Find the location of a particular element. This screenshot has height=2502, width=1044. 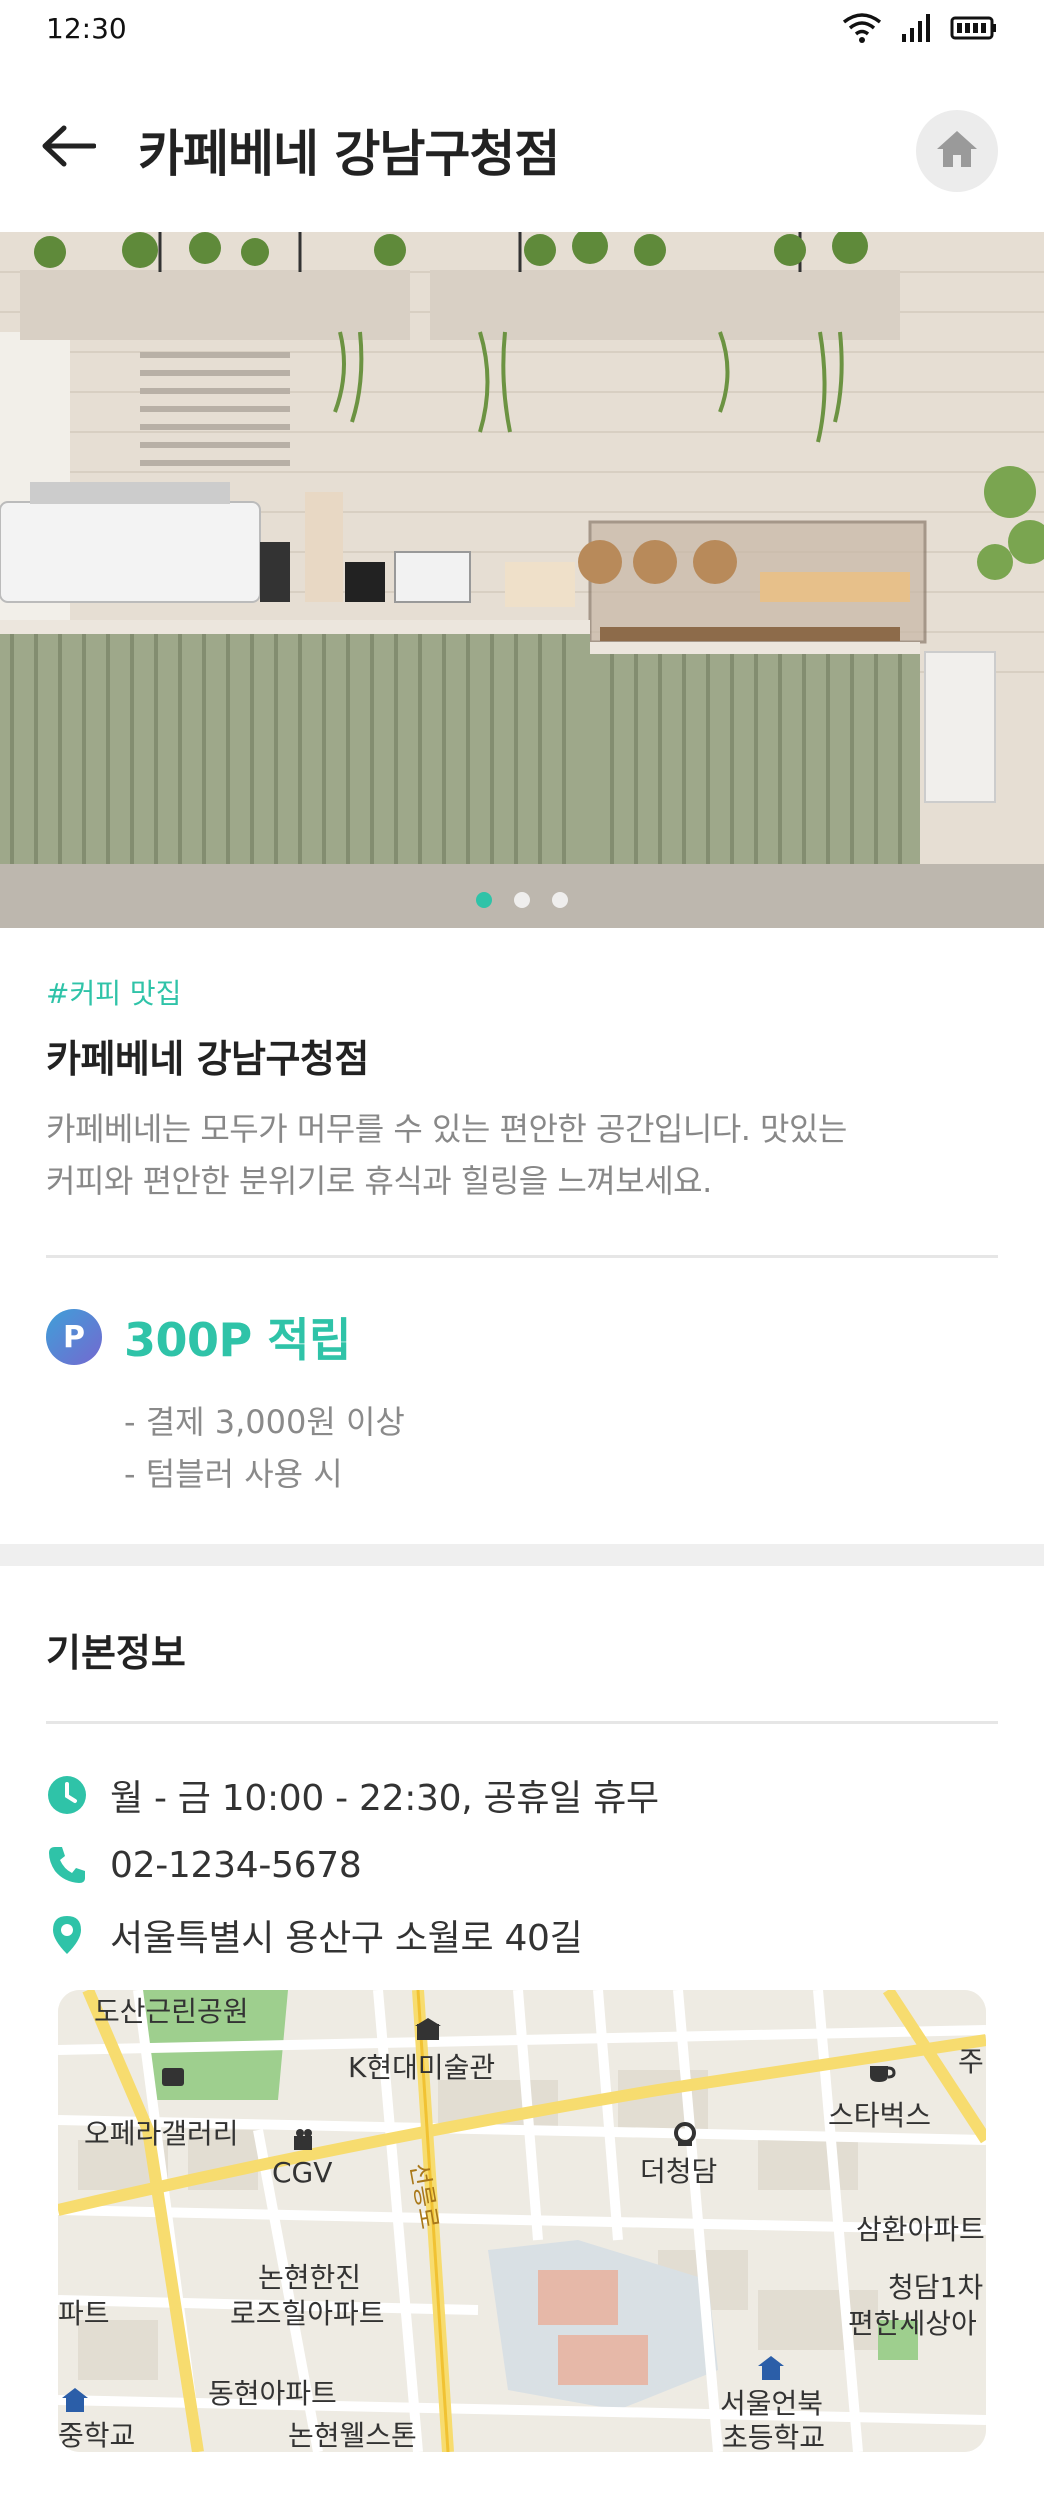

map-label-museum: K현대미술관 is located at coordinates (422, 2067).